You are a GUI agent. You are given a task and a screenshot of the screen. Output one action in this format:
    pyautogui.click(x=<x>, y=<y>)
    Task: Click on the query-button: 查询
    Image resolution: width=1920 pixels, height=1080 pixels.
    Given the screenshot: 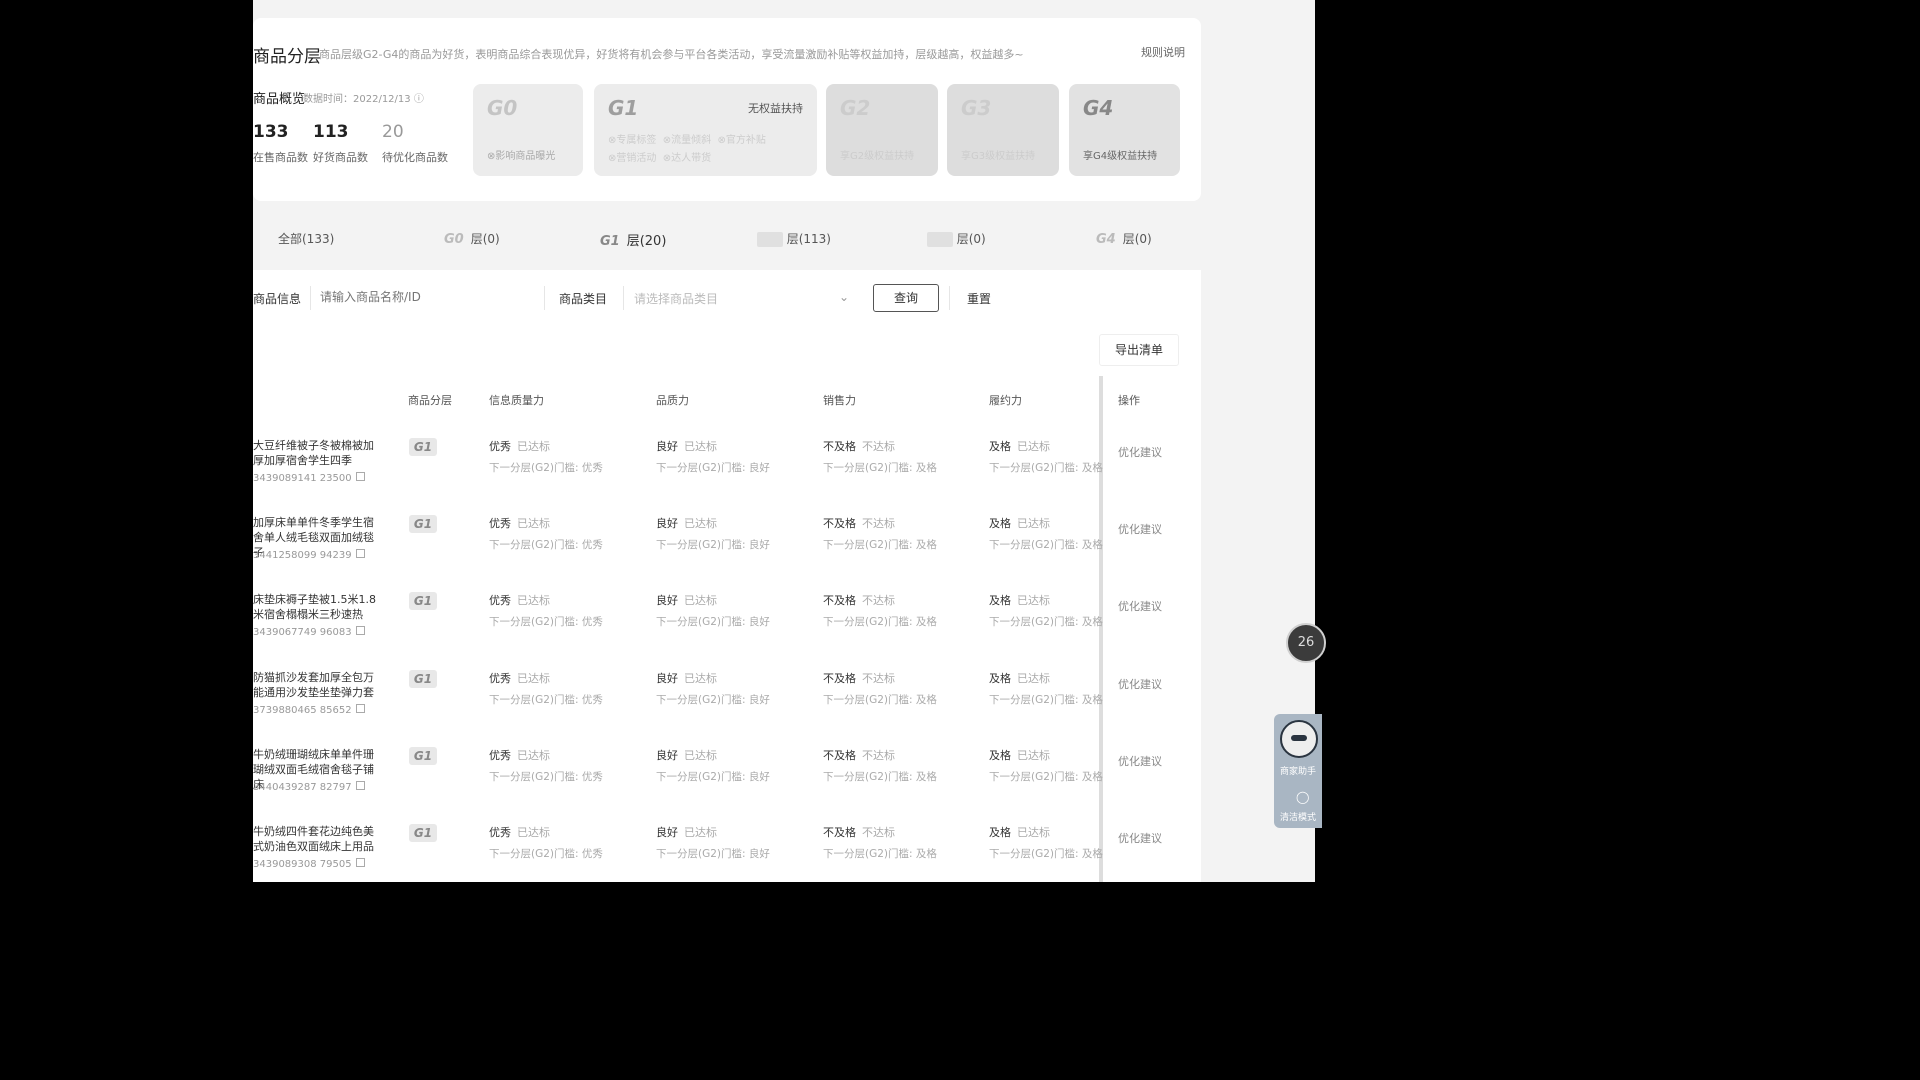 What is the action you would take?
    pyautogui.click(x=906, y=298)
    